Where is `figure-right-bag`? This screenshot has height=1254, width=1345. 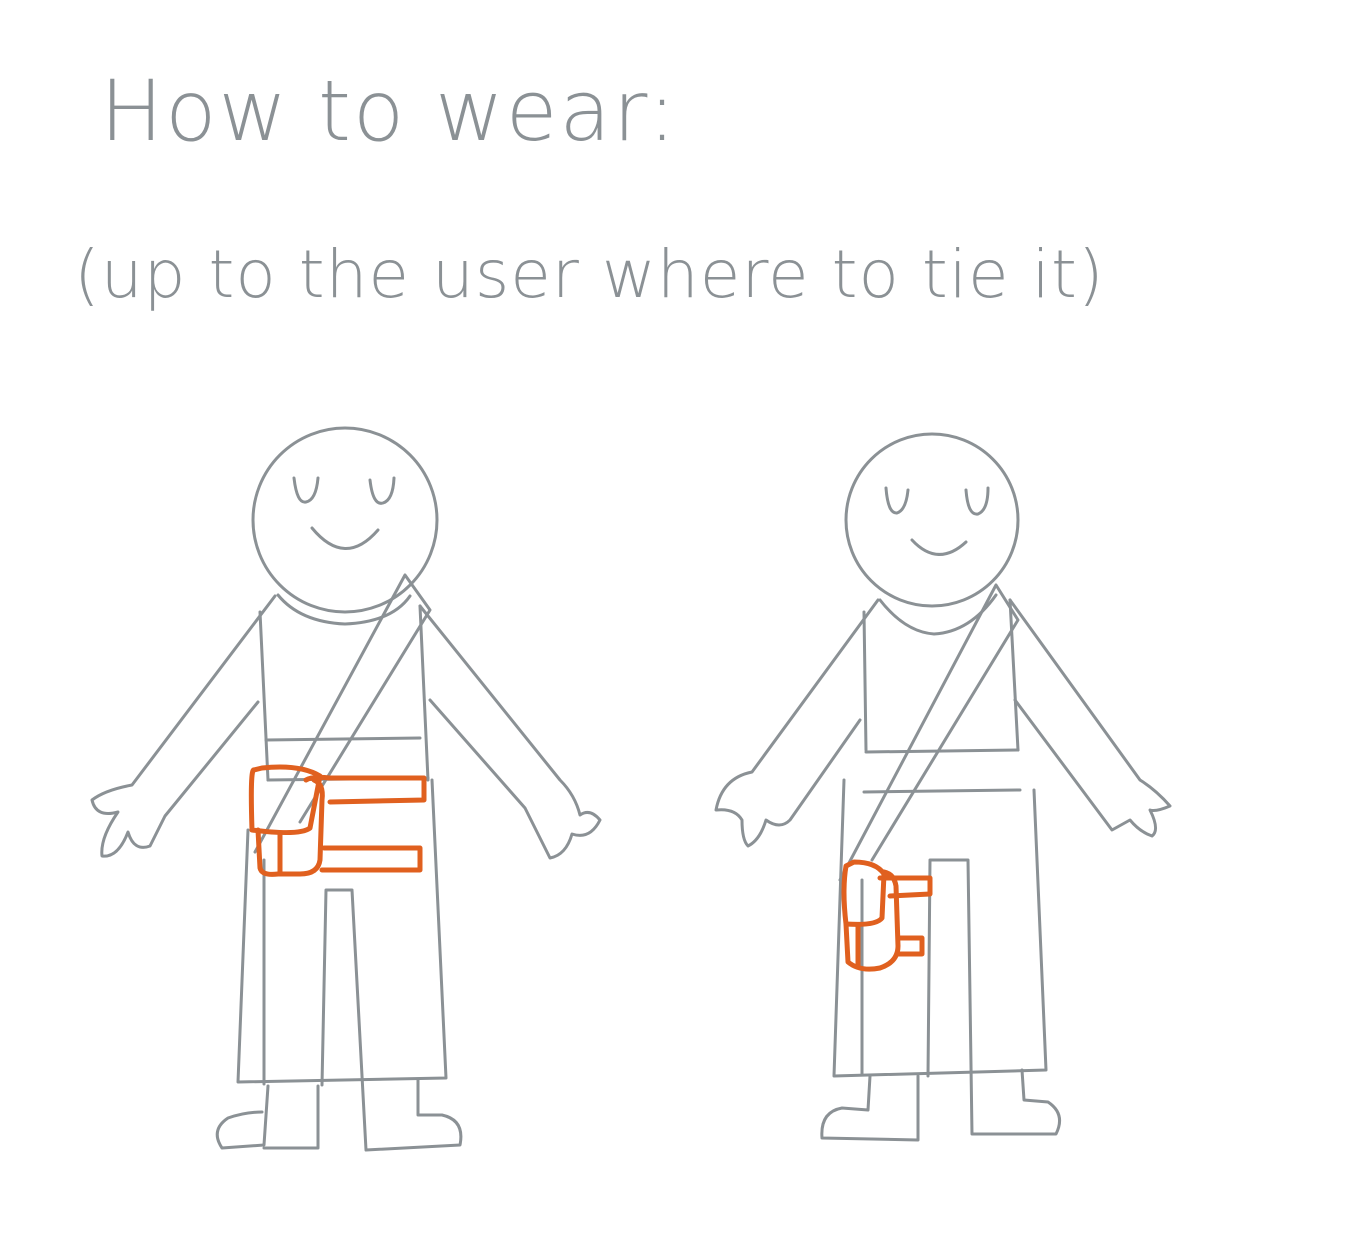 figure-right-bag is located at coordinates (887, 915).